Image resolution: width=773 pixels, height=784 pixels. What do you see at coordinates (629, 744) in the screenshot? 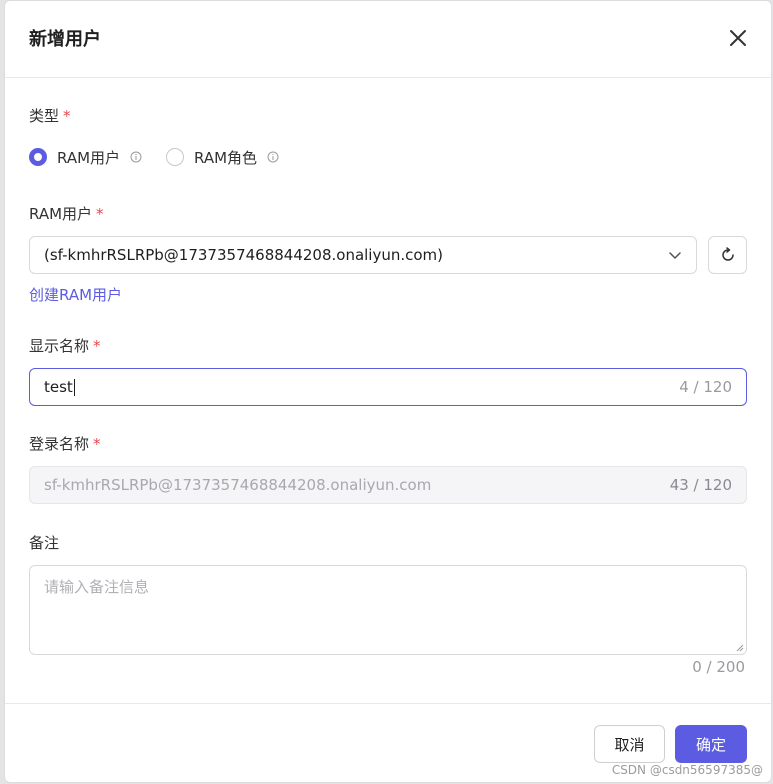
I see `cancel-button: 取消` at bounding box center [629, 744].